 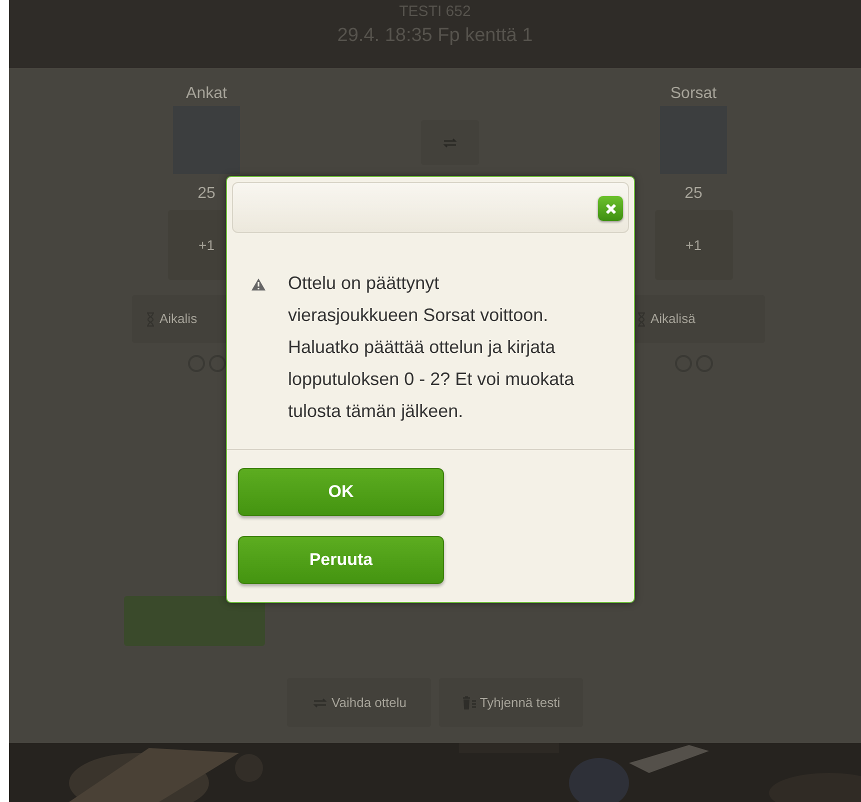 I want to click on cancel-button: Peruuta, so click(x=341, y=560).